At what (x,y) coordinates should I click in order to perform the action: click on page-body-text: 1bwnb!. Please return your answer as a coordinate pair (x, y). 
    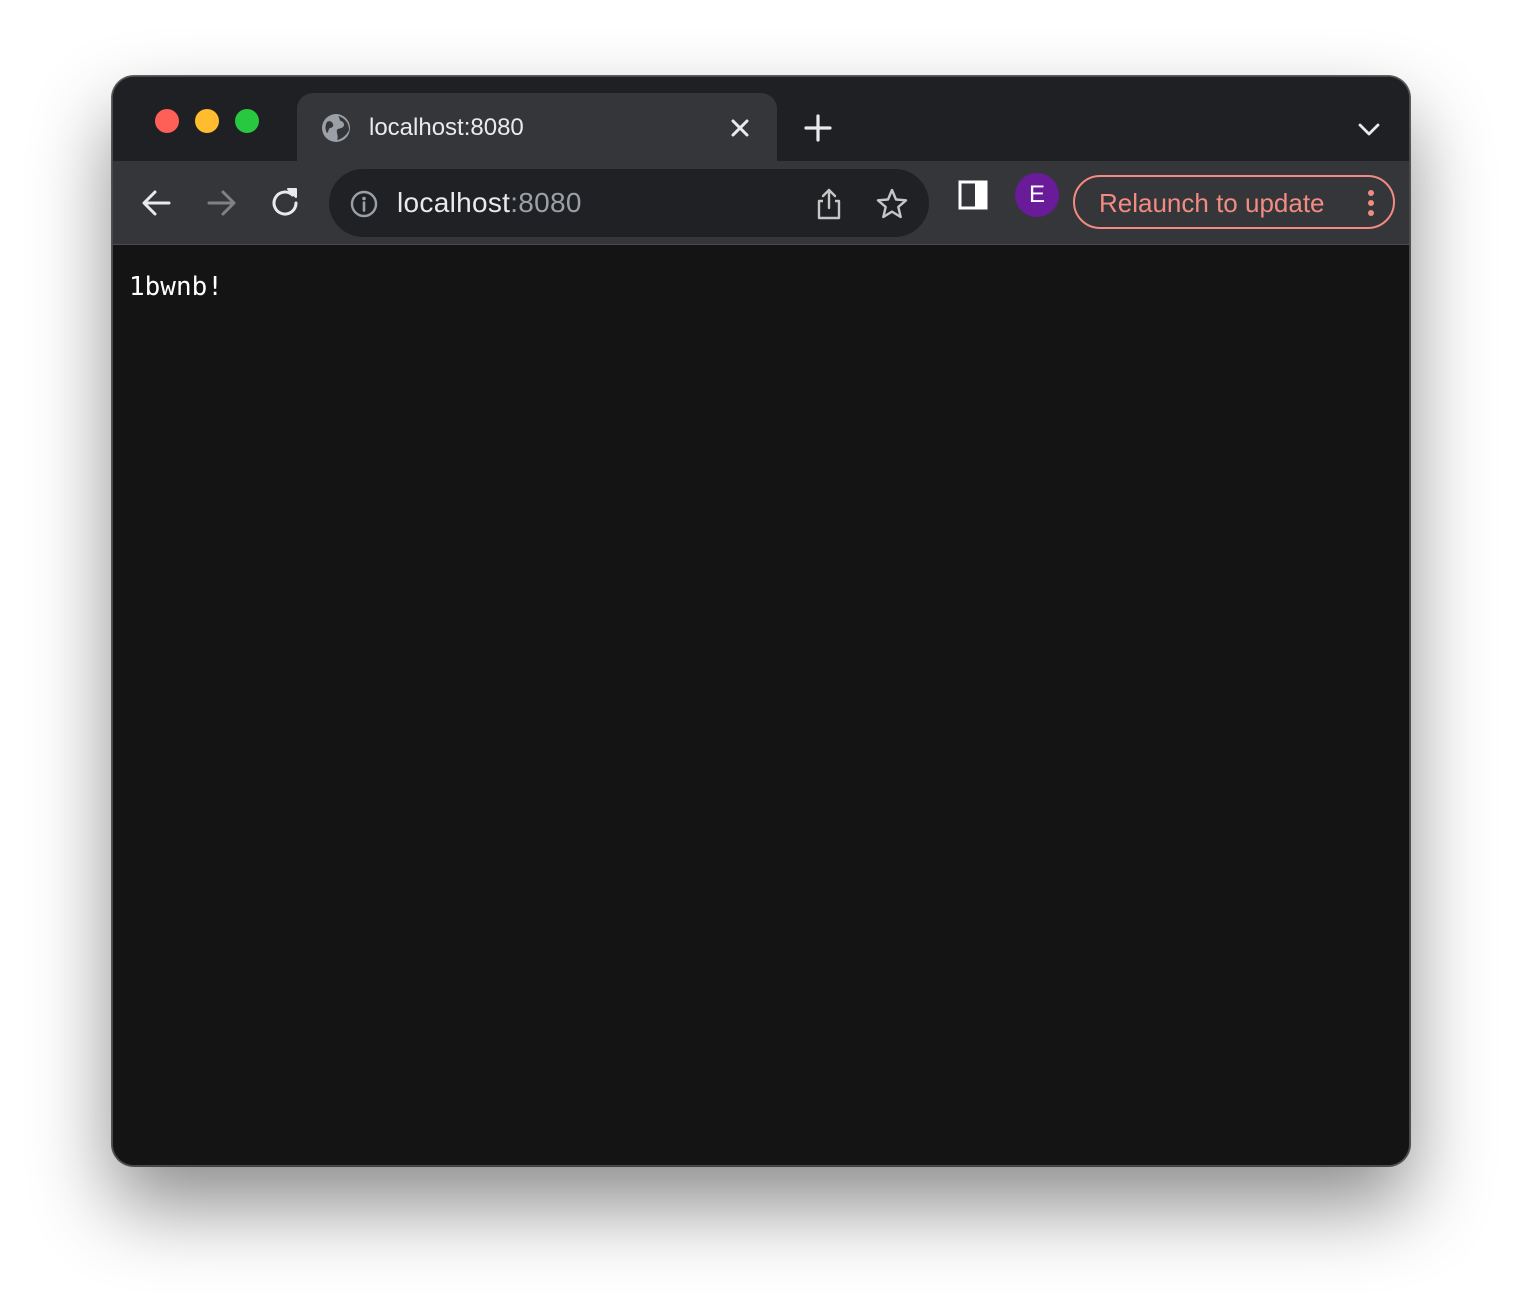
    Looking at the image, I should click on (176, 287).